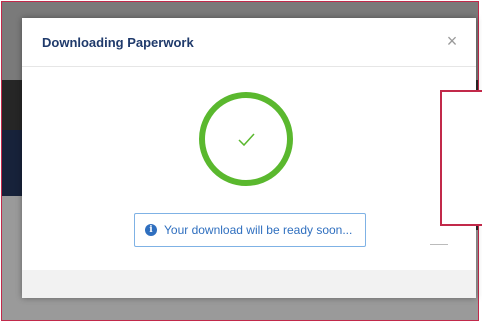  What do you see at coordinates (439, 244) in the screenshot?
I see `divider` at bounding box center [439, 244].